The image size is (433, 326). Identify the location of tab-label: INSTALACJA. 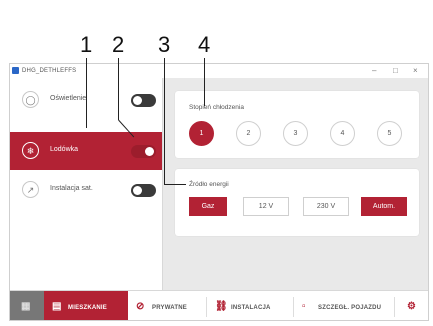
(251, 308).